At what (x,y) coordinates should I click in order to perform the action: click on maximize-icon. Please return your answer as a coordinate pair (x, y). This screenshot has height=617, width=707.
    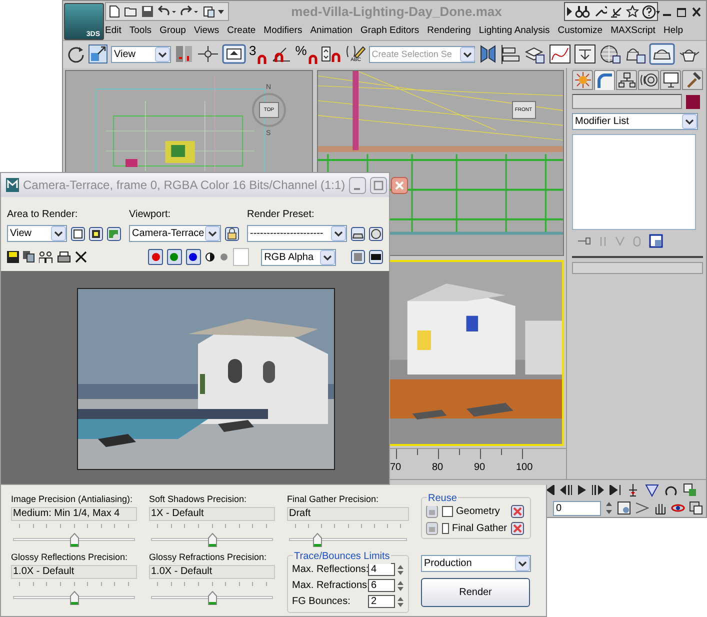
    Looking at the image, I should click on (681, 11).